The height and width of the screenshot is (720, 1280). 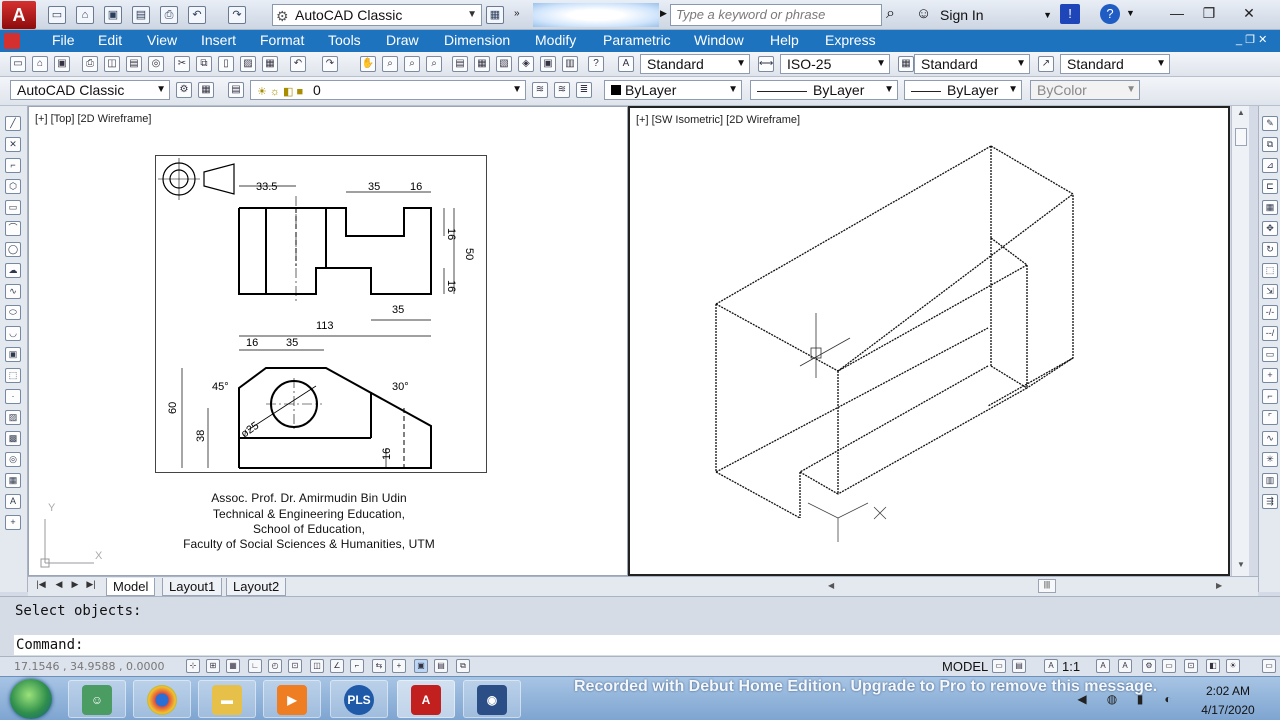 I want to click on array-icon: ▦, so click(x=1270, y=207).